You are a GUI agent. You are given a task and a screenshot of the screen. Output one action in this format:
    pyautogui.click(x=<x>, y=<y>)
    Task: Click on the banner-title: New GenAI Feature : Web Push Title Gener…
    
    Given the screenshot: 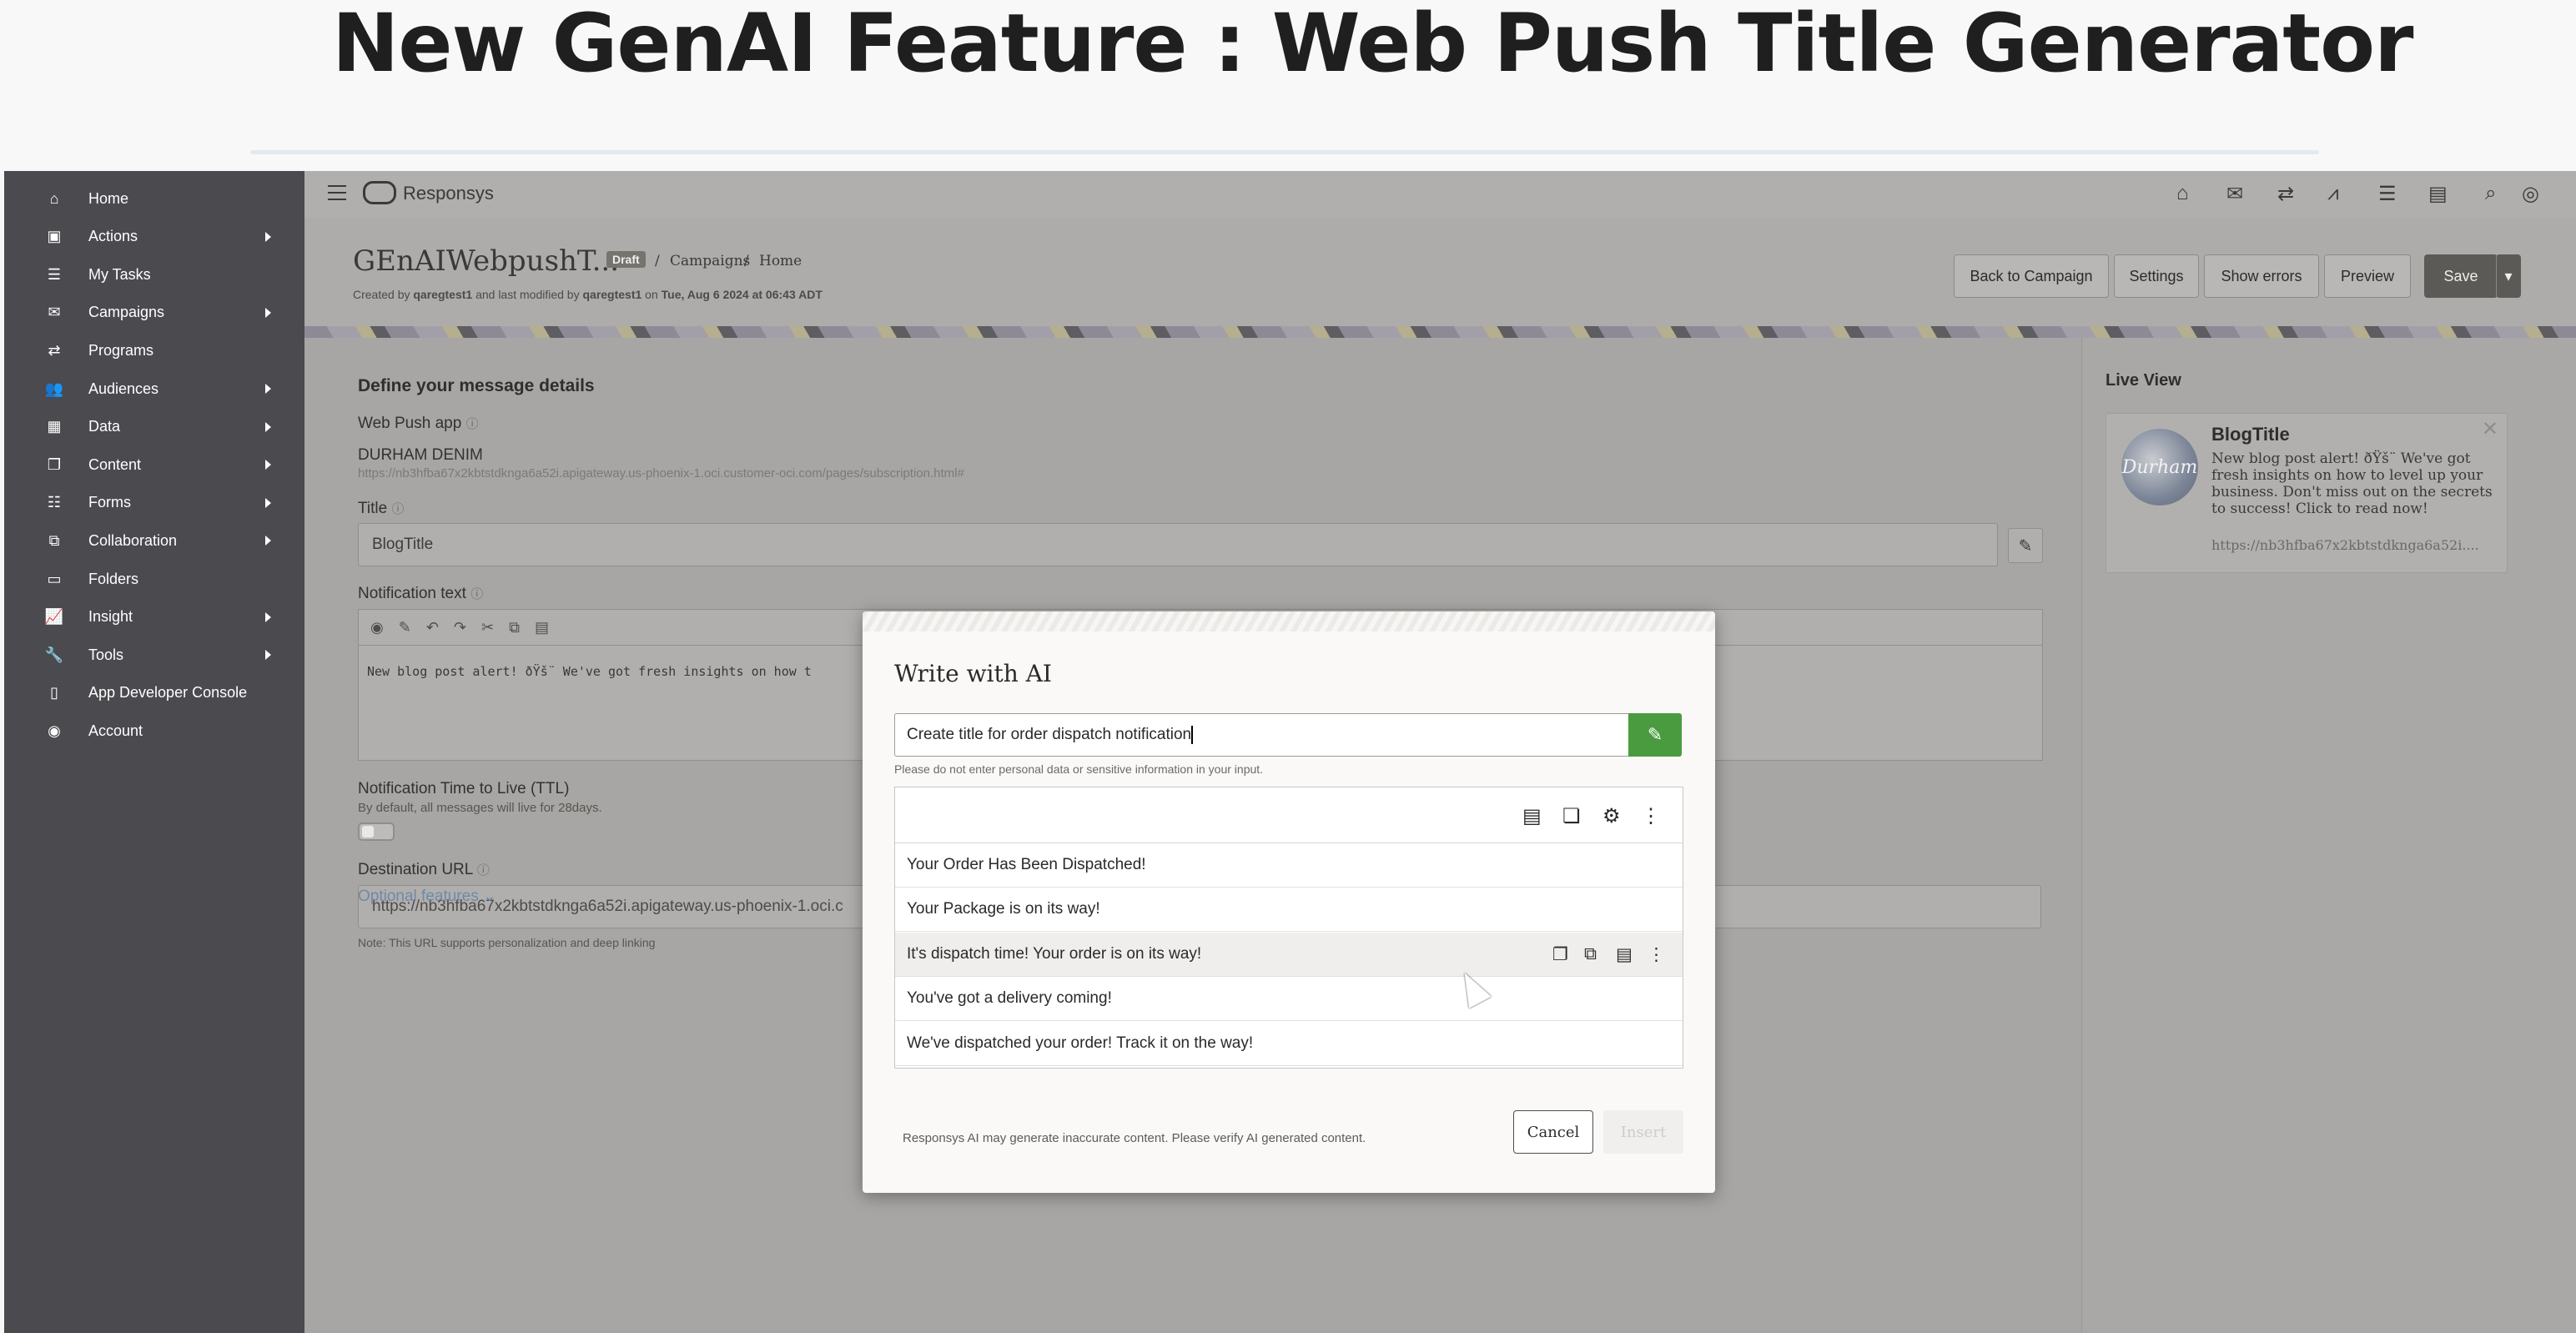 What is the action you would take?
    pyautogui.click(x=1372, y=45)
    